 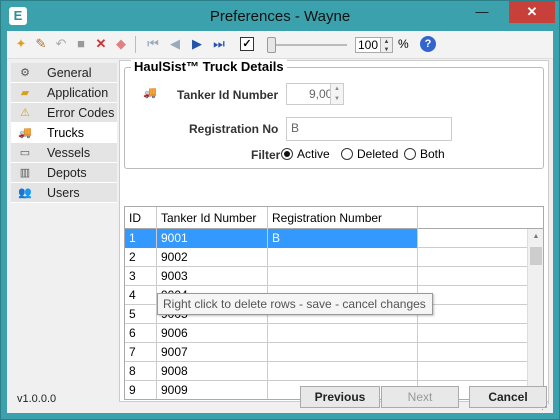 What do you see at coordinates (209, 66) in the screenshot?
I see `group-legend: HaulSist™ Truck Details` at bounding box center [209, 66].